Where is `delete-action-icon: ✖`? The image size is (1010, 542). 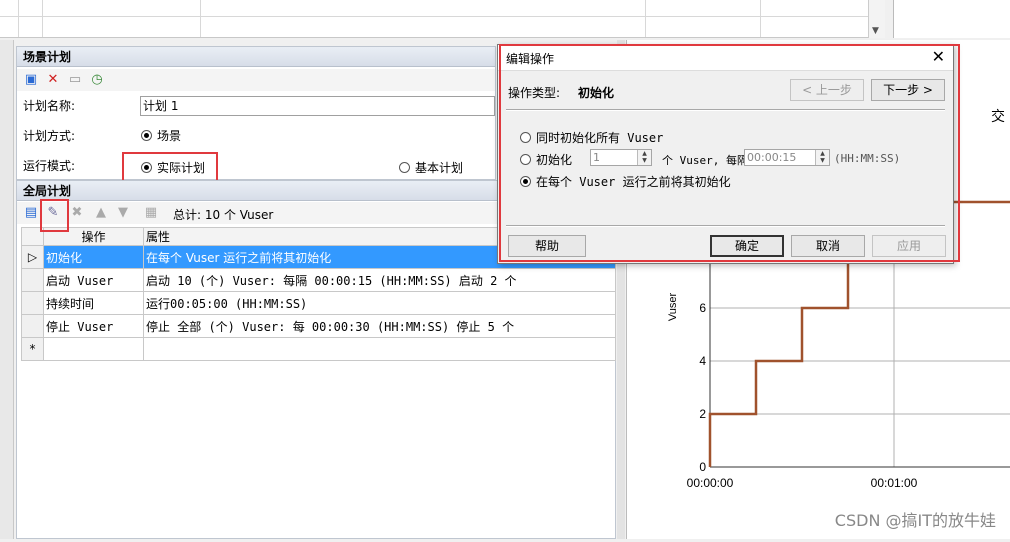 delete-action-icon: ✖ is located at coordinates (77, 213).